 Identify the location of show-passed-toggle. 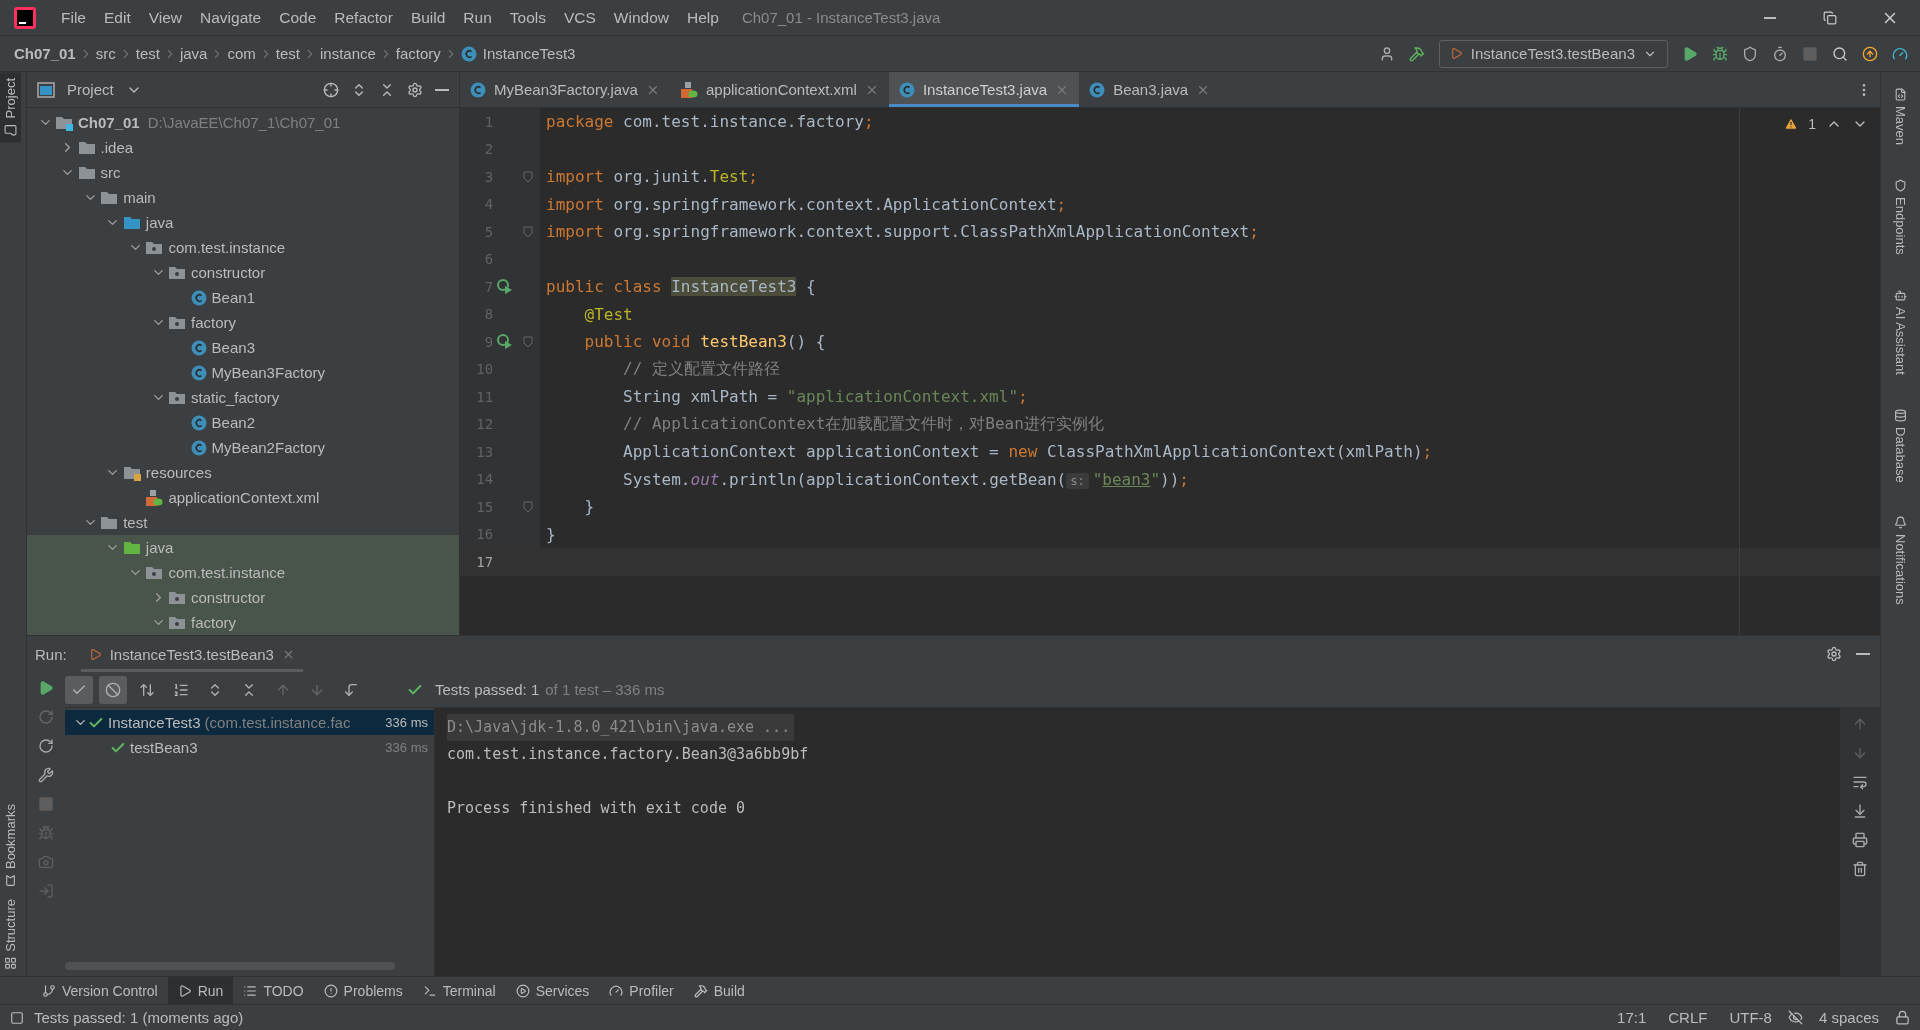
(79, 689).